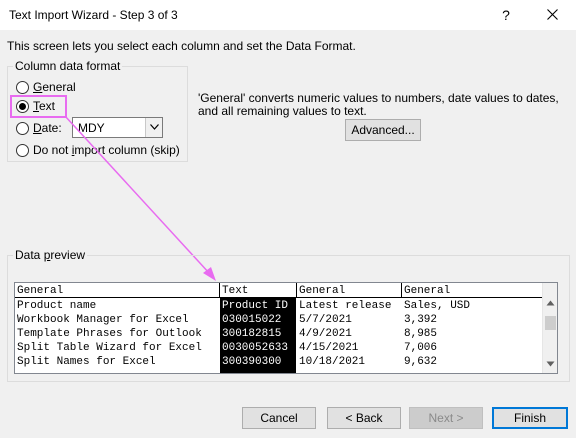 Image resolution: width=576 pixels, height=438 pixels. What do you see at coordinates (325, 320) in the screenshot?
I see `table-cell: 5/7/2021` at bounding box center [325, 320].